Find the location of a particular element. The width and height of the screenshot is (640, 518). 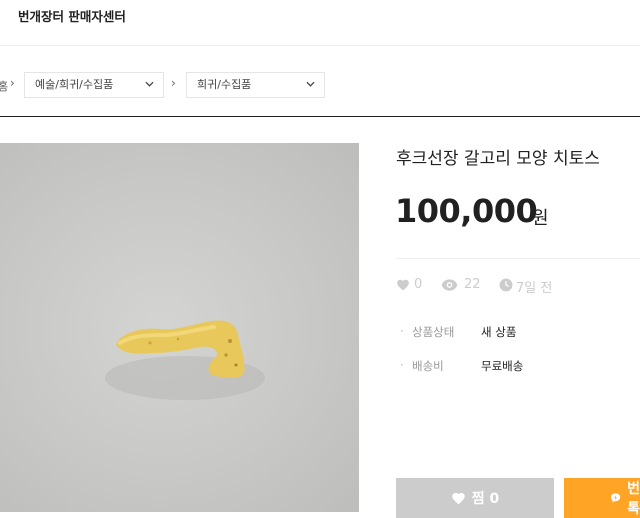

stats-divider is located at coordinates (518, 258).